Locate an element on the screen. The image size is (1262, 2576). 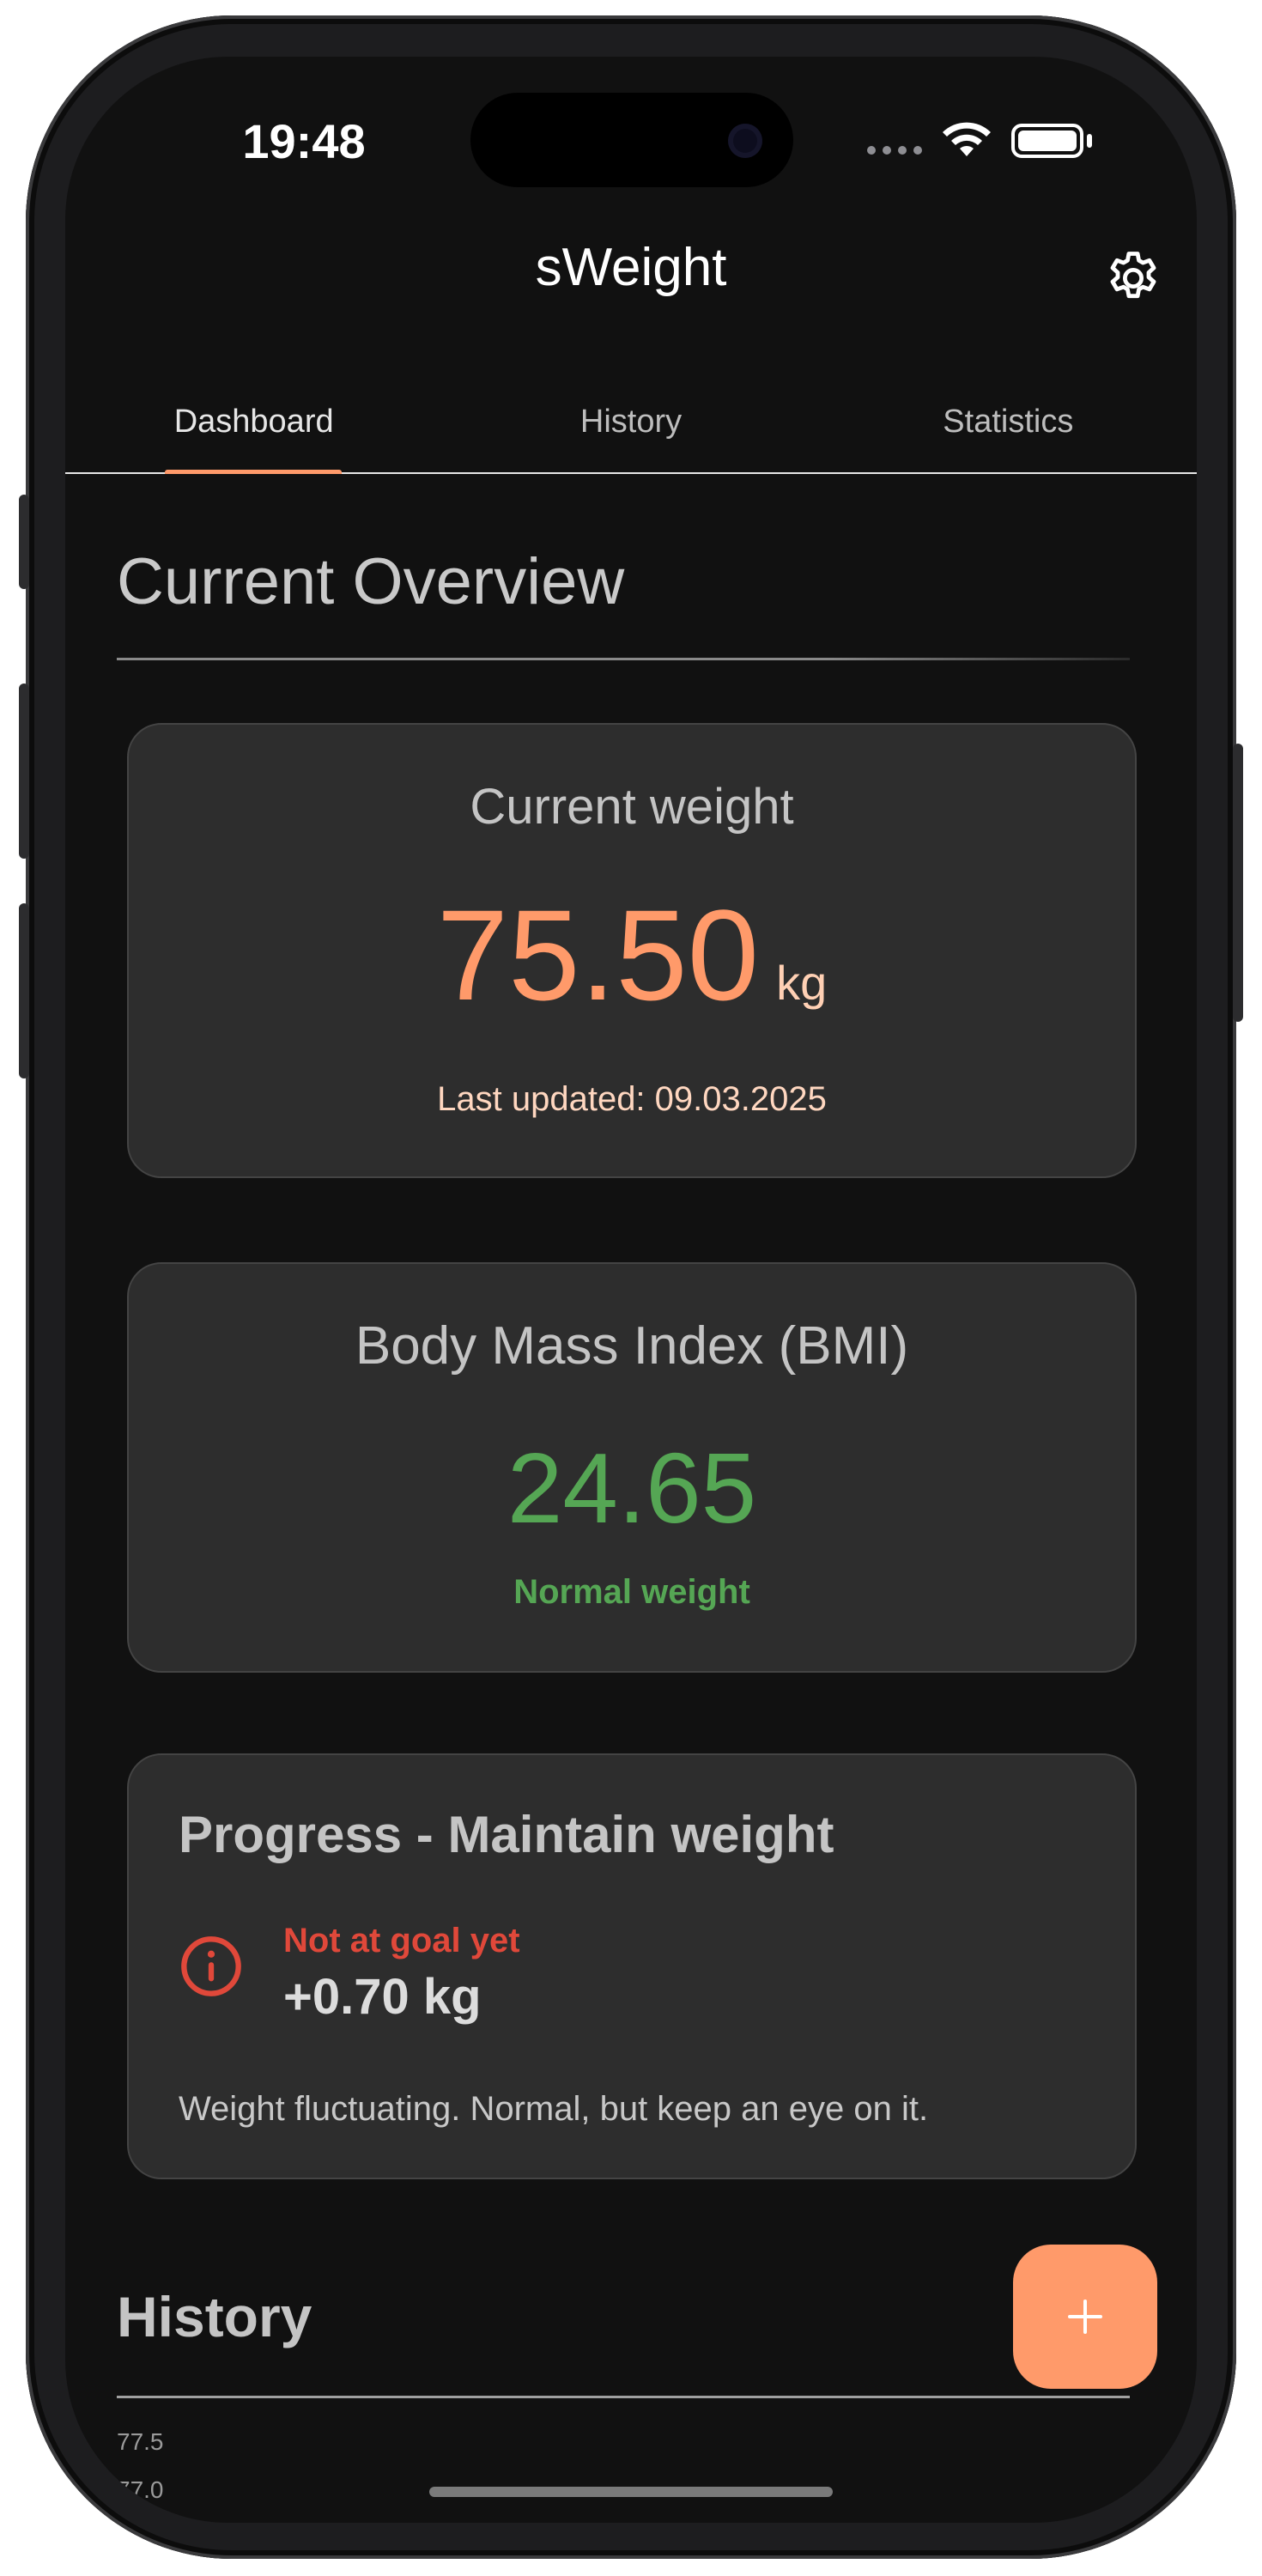
history-title: History is located at coordinates (214, 2317).